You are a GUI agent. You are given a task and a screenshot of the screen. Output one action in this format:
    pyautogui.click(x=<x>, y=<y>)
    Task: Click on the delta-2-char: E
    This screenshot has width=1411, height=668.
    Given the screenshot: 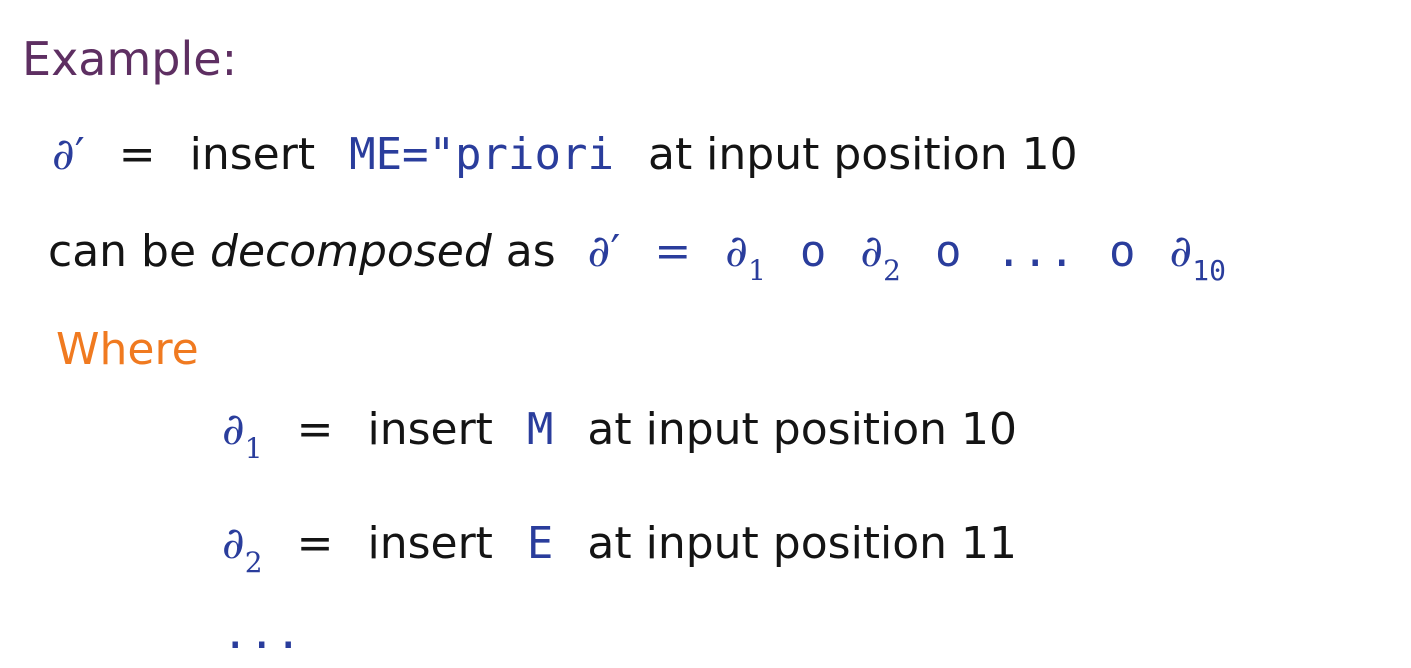 What is the action you would take?
    pyautogui.click(x=540, y=543)
    